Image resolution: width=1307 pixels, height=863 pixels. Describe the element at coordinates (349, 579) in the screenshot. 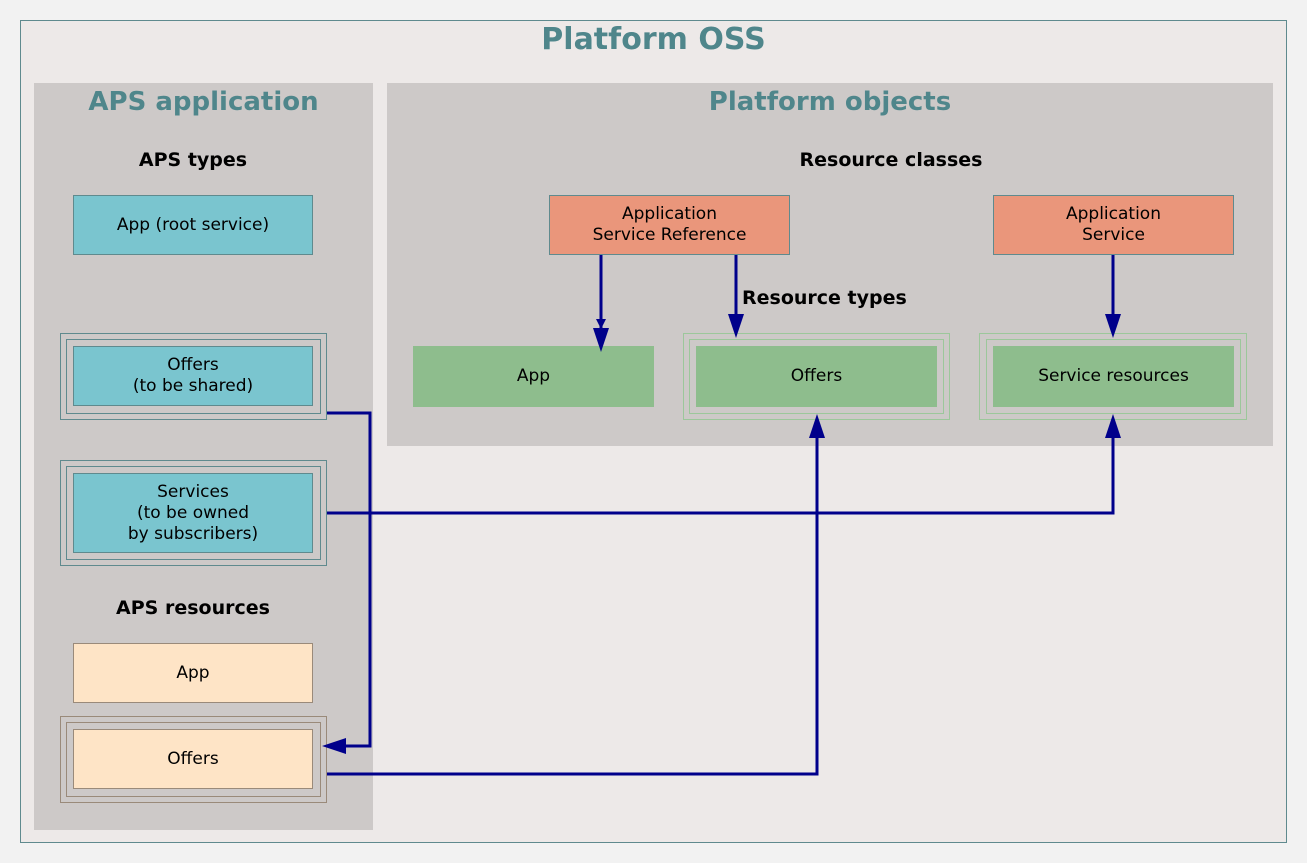

I see `edge-offers-shared-to-aps-resource-offers` at that location.